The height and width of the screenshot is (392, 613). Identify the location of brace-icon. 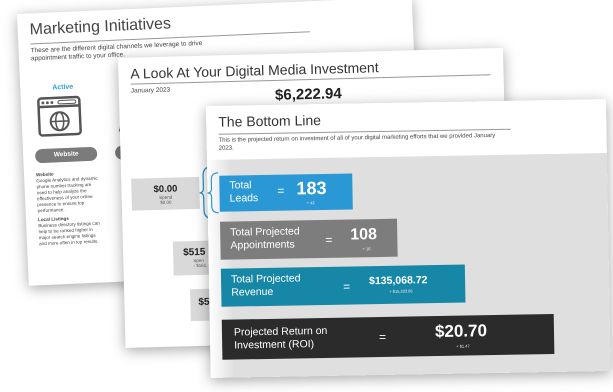
(213, 193).